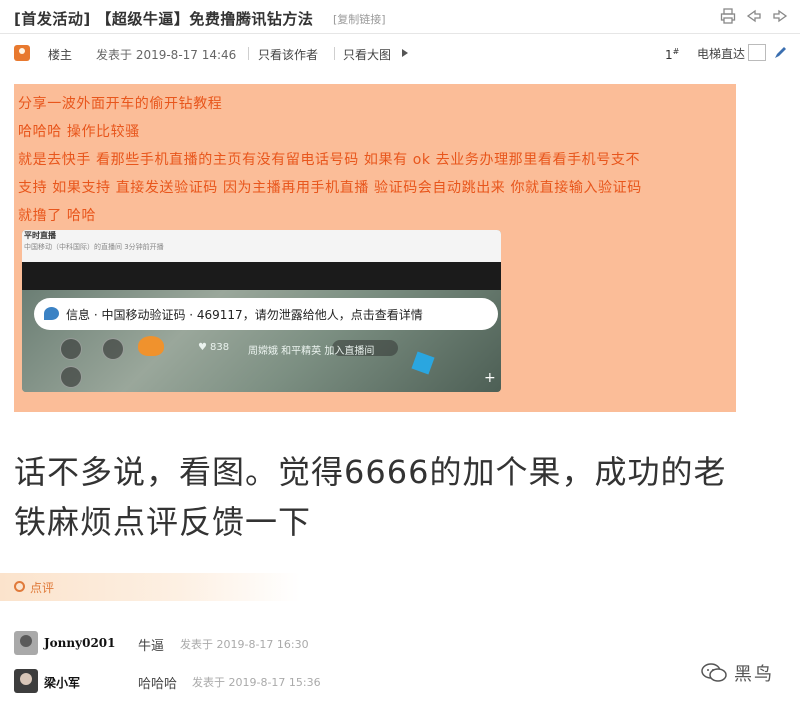 The height and width of the screenshot is (705, 800). I want to click on prev-thread-icon, so click(754, 16).